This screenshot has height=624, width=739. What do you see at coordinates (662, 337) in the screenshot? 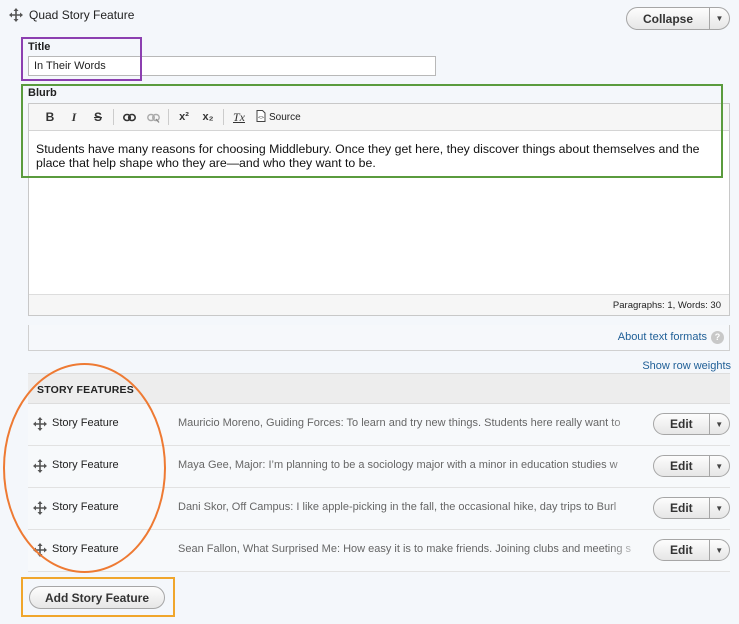
I see `about-text-formats-link: About text formats` at bounding box center [662, 337].